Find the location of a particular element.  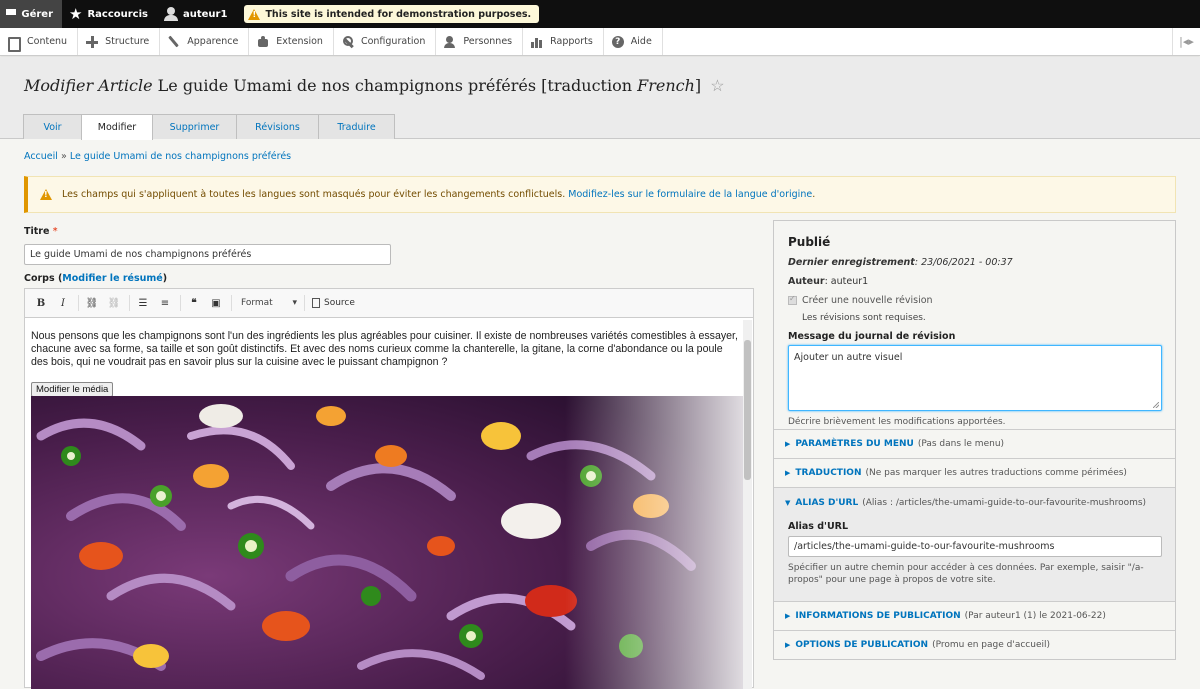

collapse-tray-icon: |◂▸ is located at coordinates (1186, 41).